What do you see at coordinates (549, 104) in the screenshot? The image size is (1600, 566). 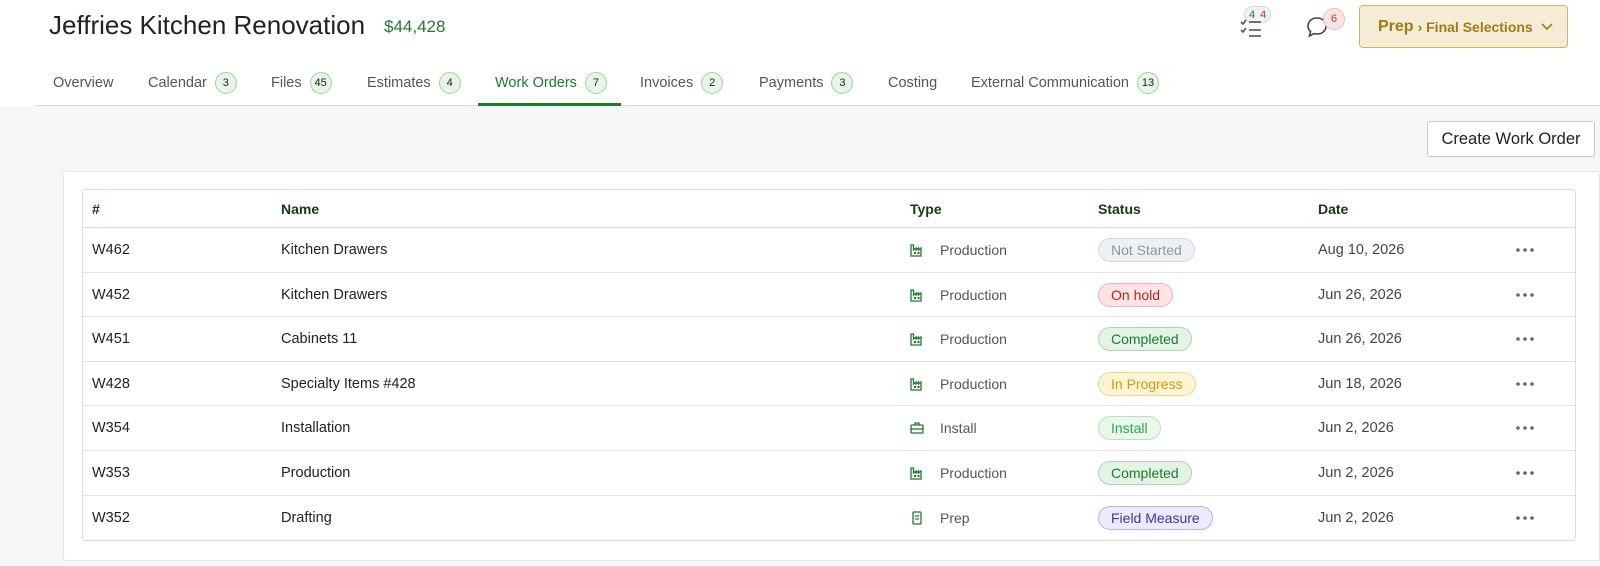 I see `active-tab-indicator` at bounding box center [549, 104].